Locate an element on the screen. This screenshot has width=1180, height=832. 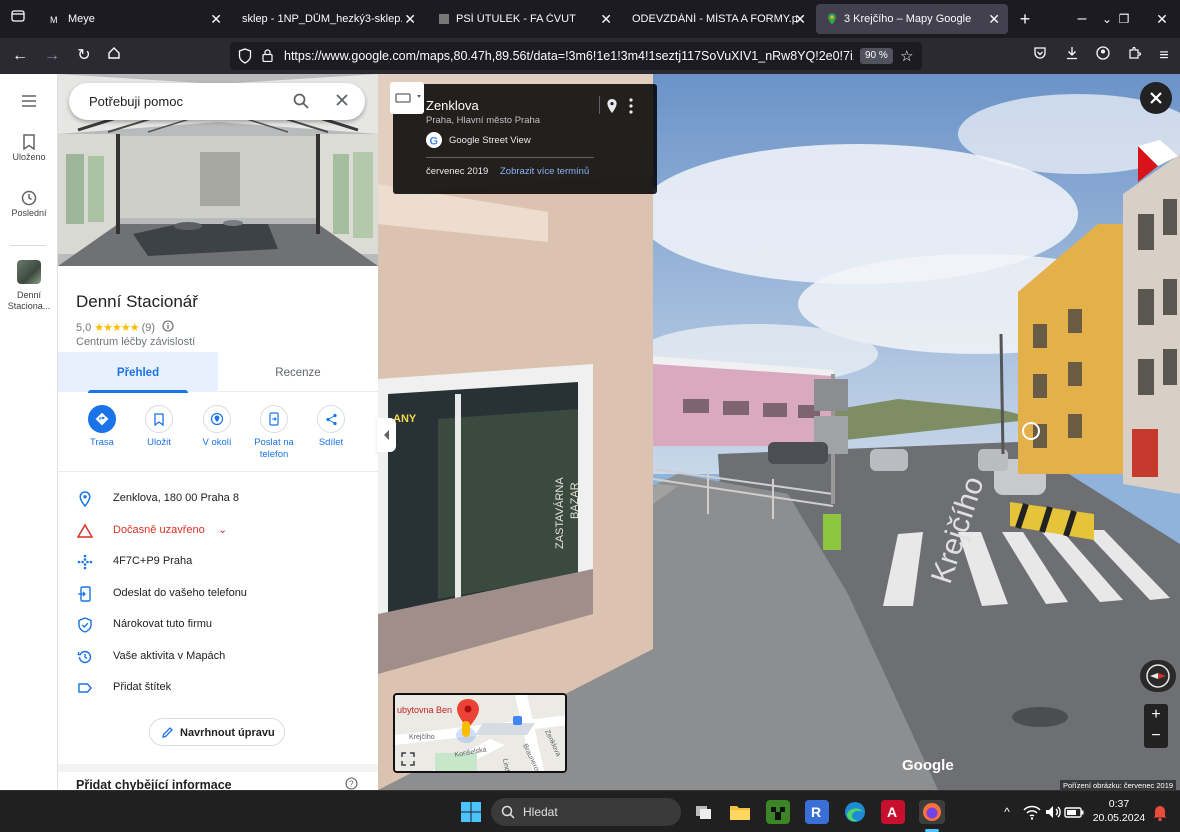
taskbar-search: Hledat is located at coordinates (586, 812).